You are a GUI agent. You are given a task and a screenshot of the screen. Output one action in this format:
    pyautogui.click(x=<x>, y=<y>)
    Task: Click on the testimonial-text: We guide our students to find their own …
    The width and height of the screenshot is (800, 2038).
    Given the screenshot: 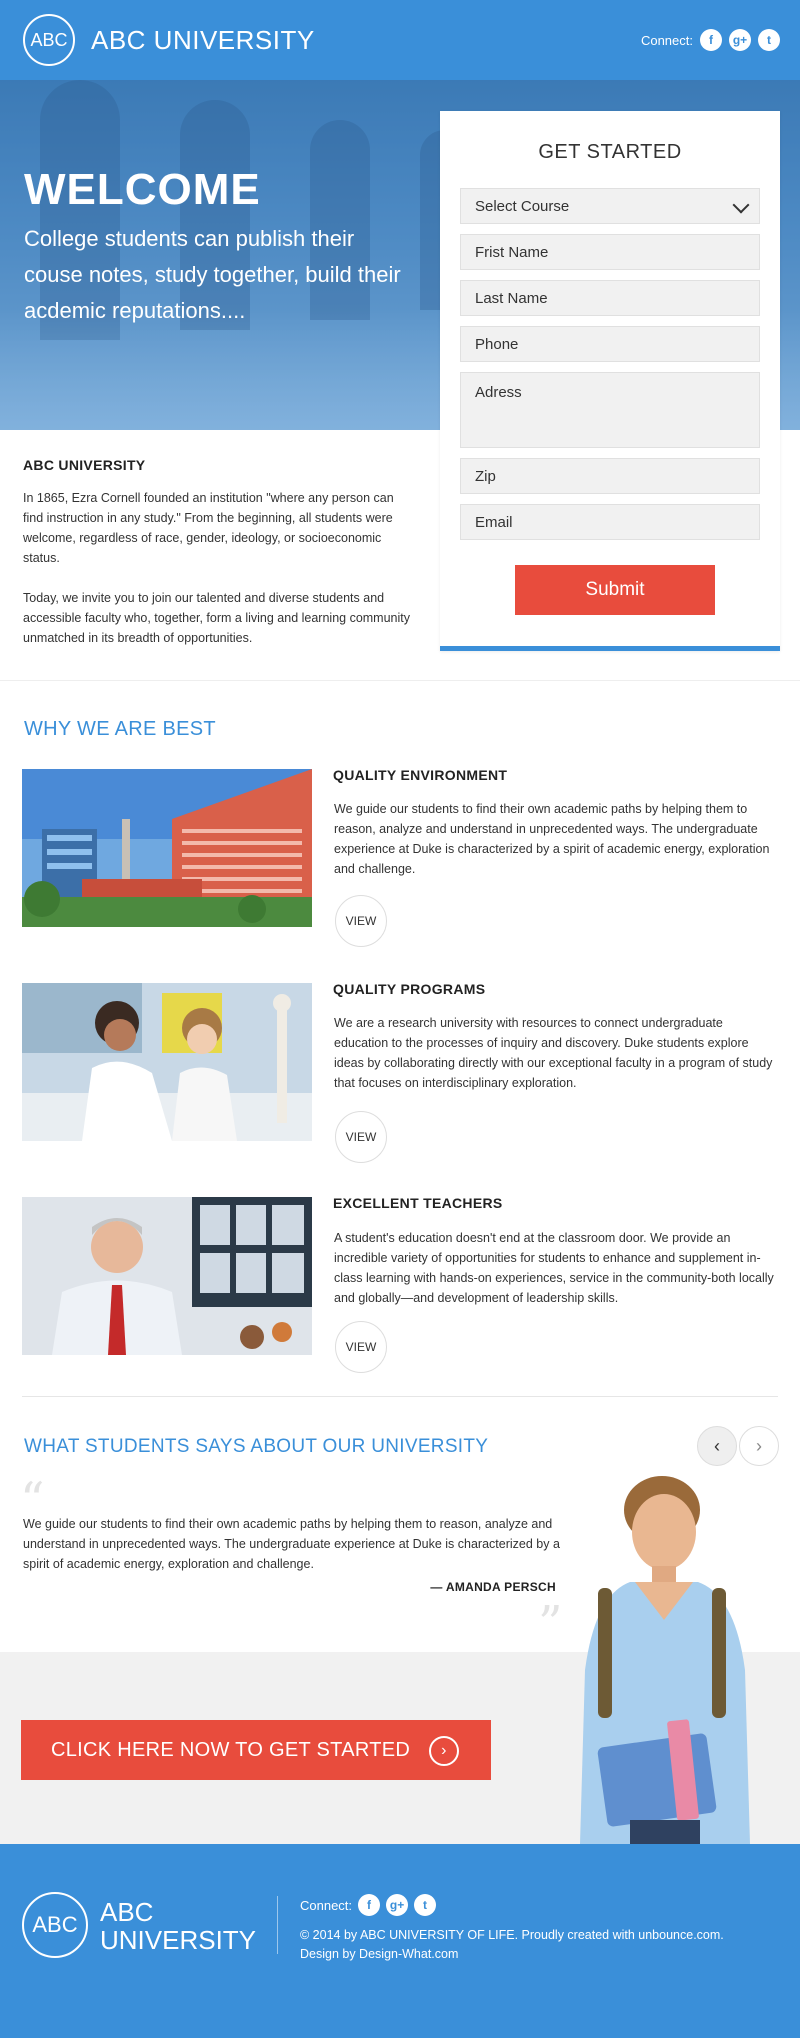 What is the action you would take?
    pyautogui.click(x=291, y=1544)
    